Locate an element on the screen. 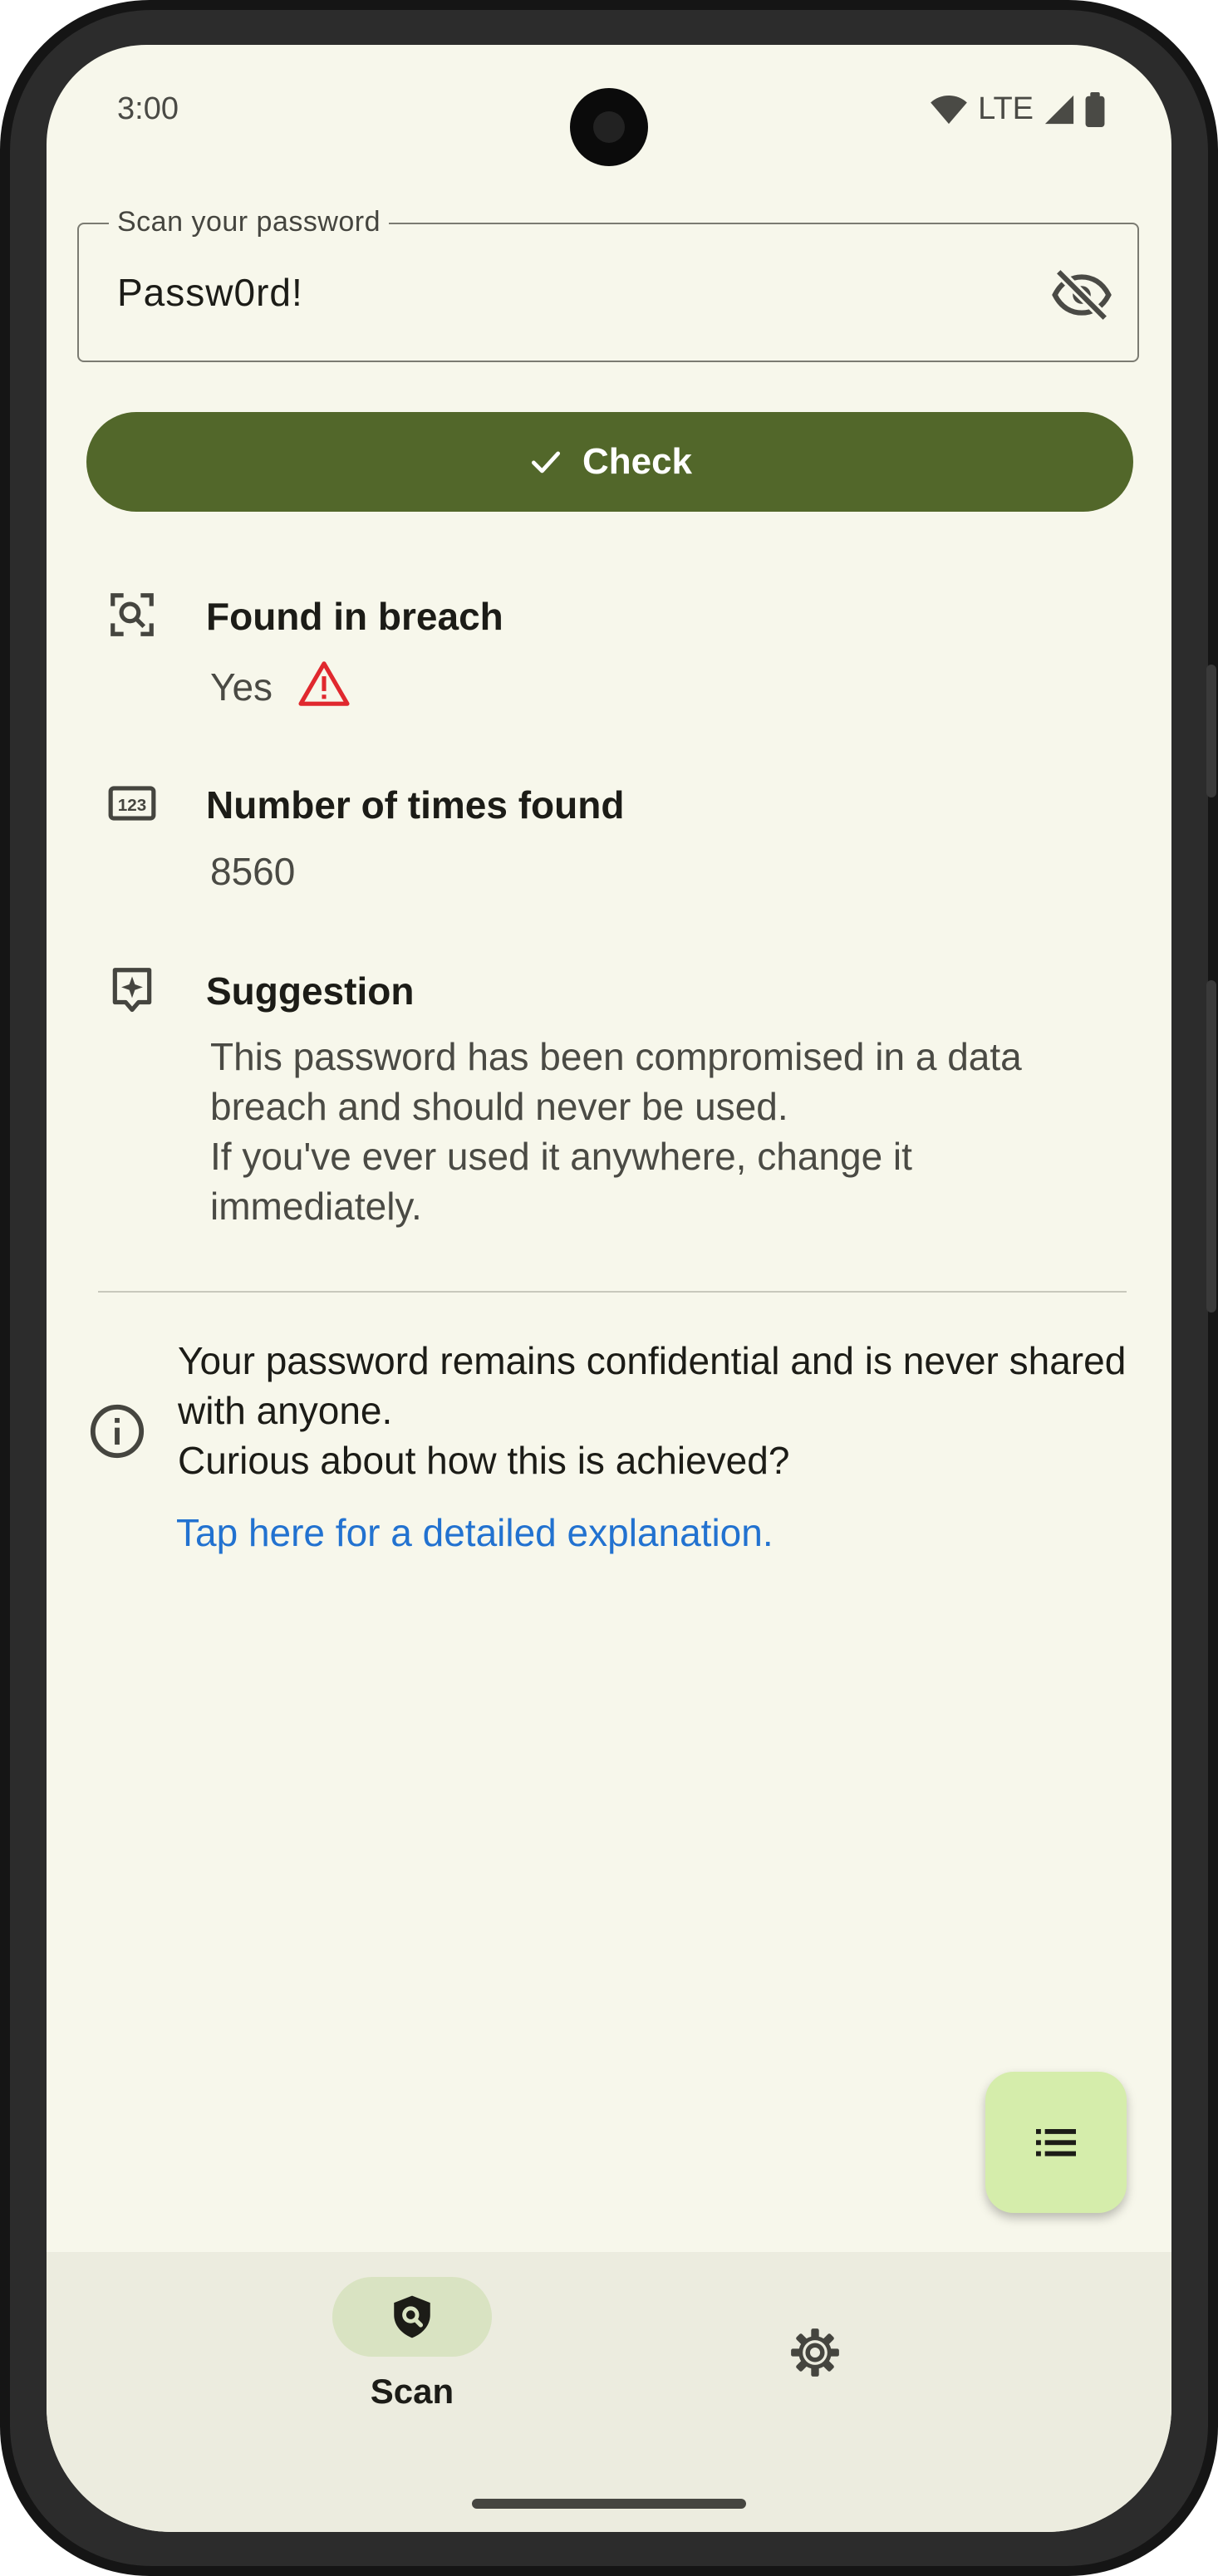 The height and width of the screenshot is (2576, 1218). gear-icon is located at coordinates (815, 2352).